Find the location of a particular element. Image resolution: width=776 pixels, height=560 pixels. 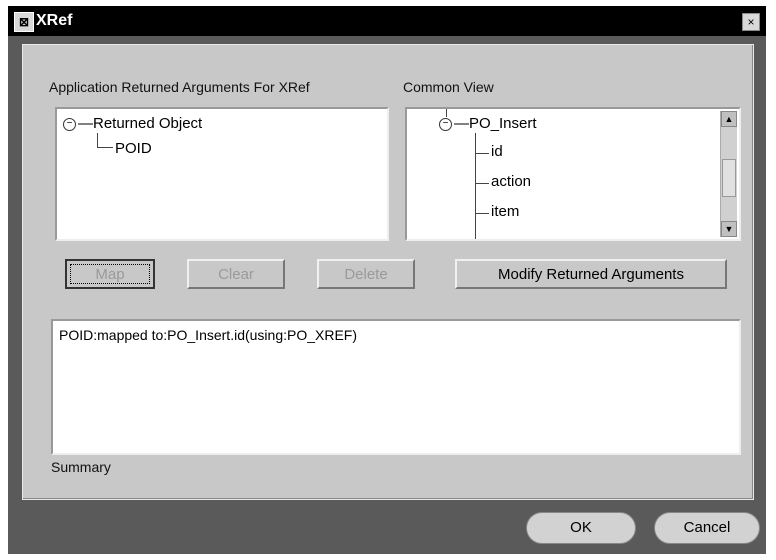

close-button: × is located at coordinates (751, 22).